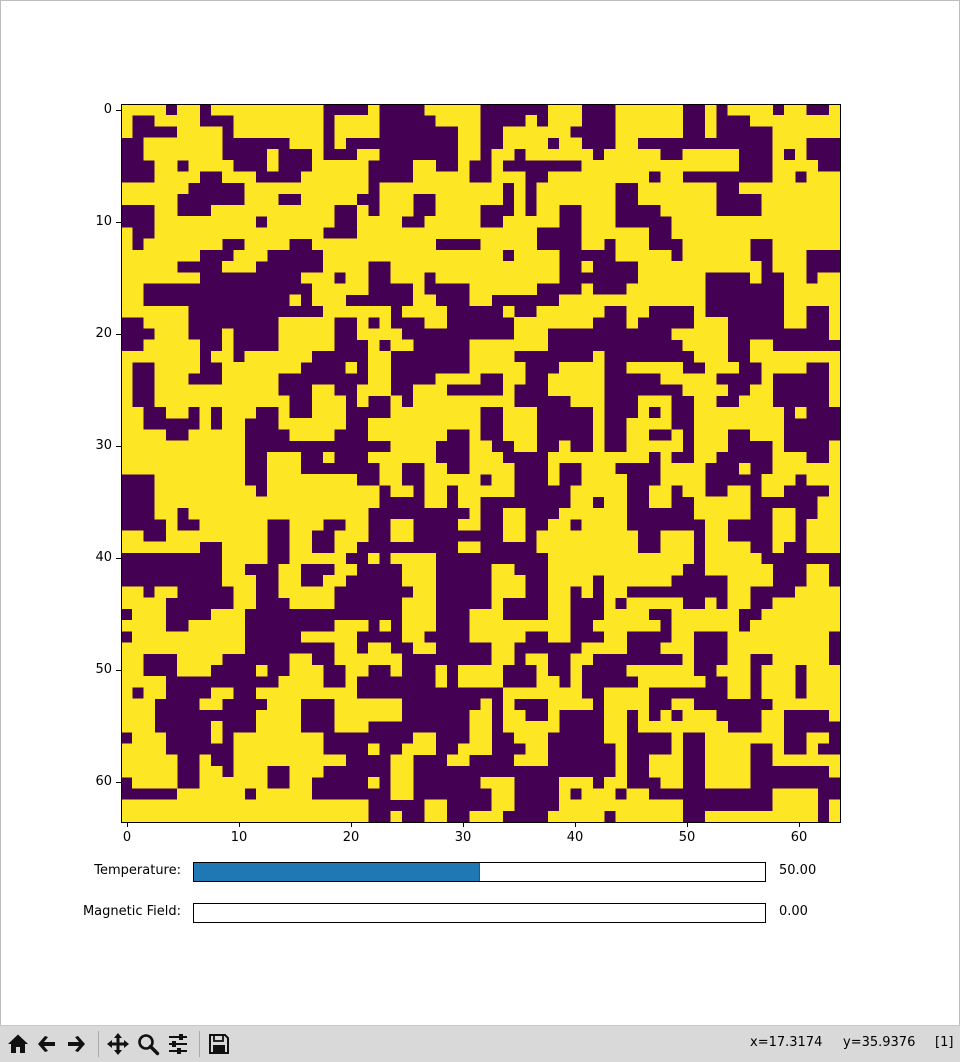 This screenshot has width=960, height=1062. What do you see at coordinates (463, 837) in the screenshot?
I see `x-tick-label: 30` at bounding box center [463, 837].